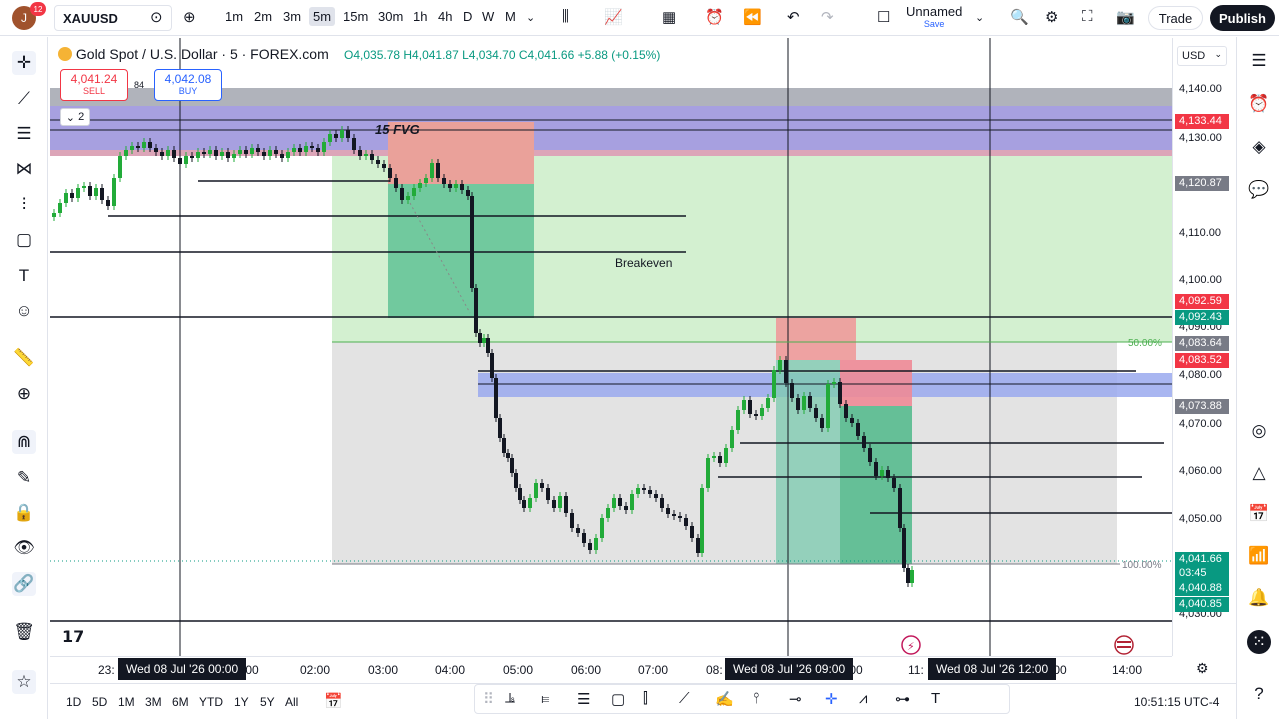 This screenshot has width=1279, height=719. Describe the element at coordinates (1125, 17) in the screenshot. I see `camera-icon: 📷` at that location.